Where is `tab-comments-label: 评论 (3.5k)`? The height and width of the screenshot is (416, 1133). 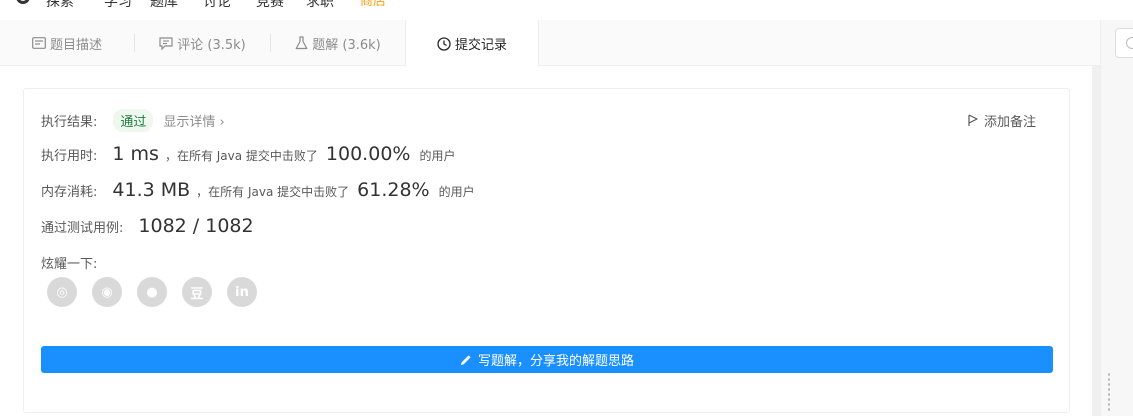 tab-comments-label: 评论 (3.5k) is located at coordinates (211, 45).